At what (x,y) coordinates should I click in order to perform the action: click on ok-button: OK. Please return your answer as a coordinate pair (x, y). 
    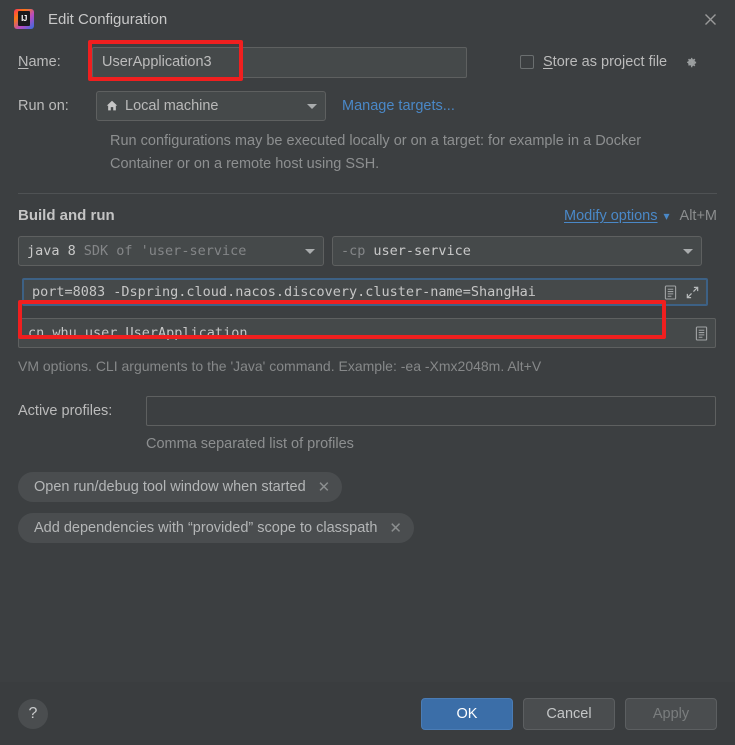
    Looking at the image, I should click on (467, 713).